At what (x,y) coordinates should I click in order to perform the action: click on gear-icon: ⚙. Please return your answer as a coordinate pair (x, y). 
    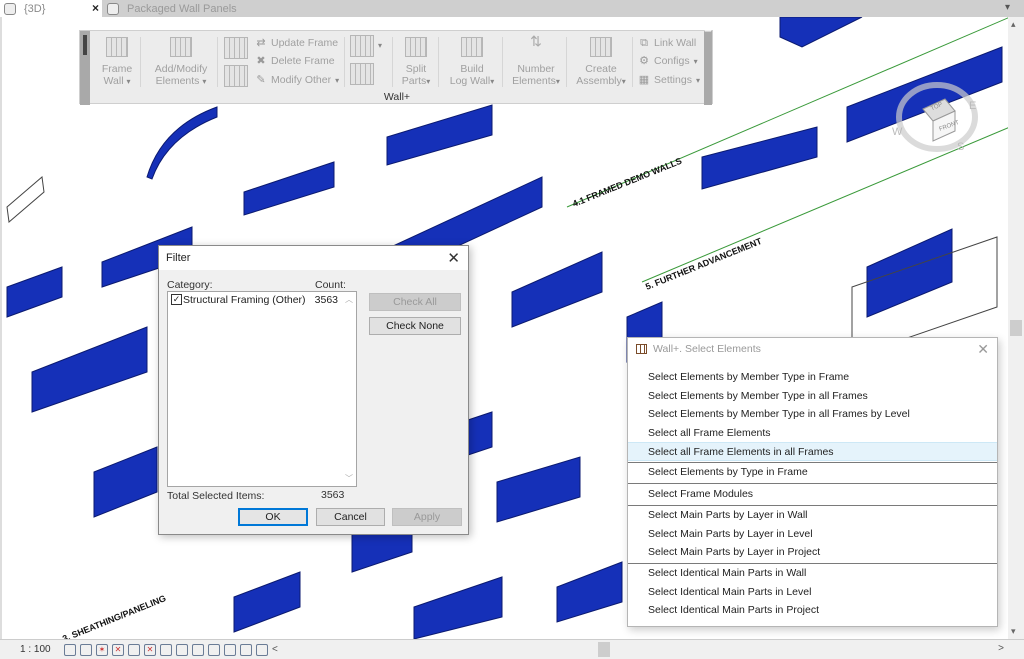
    Looking at the image, I should click on (644, 60).